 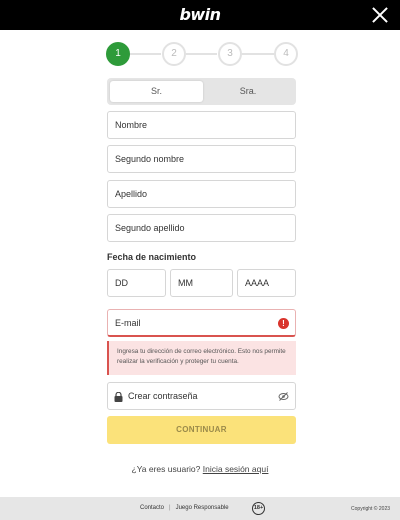 What do you see at coordinates (128, 323) in the screenshot?
I see `email-placeholder: E-mail` at bounding box center [128, 323].